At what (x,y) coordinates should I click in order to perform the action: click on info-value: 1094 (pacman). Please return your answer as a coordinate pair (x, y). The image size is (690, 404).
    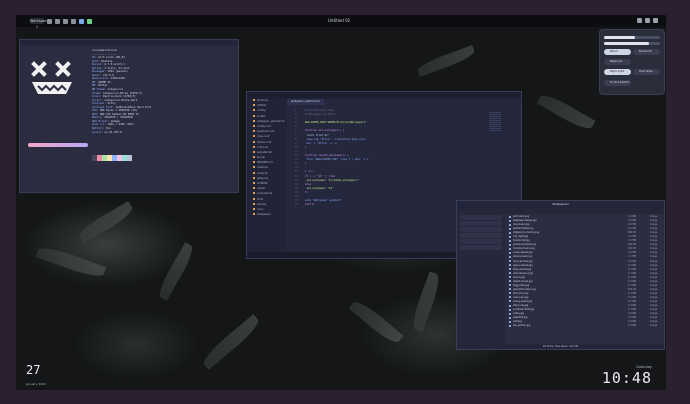
    Looking at the image, I should click on (117, 72).